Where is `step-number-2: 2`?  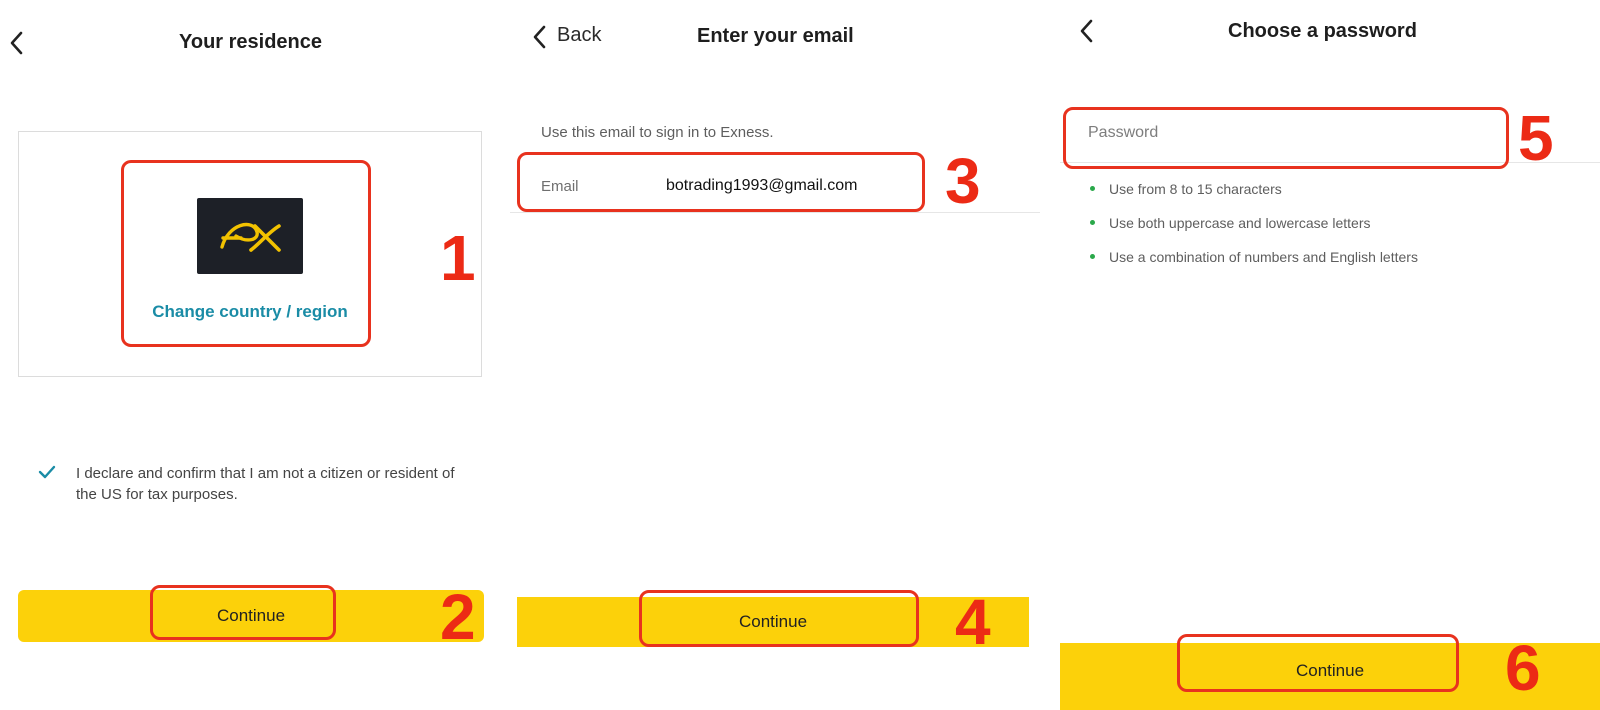 step-number-2: 2 is located at coordinates (458, 617).